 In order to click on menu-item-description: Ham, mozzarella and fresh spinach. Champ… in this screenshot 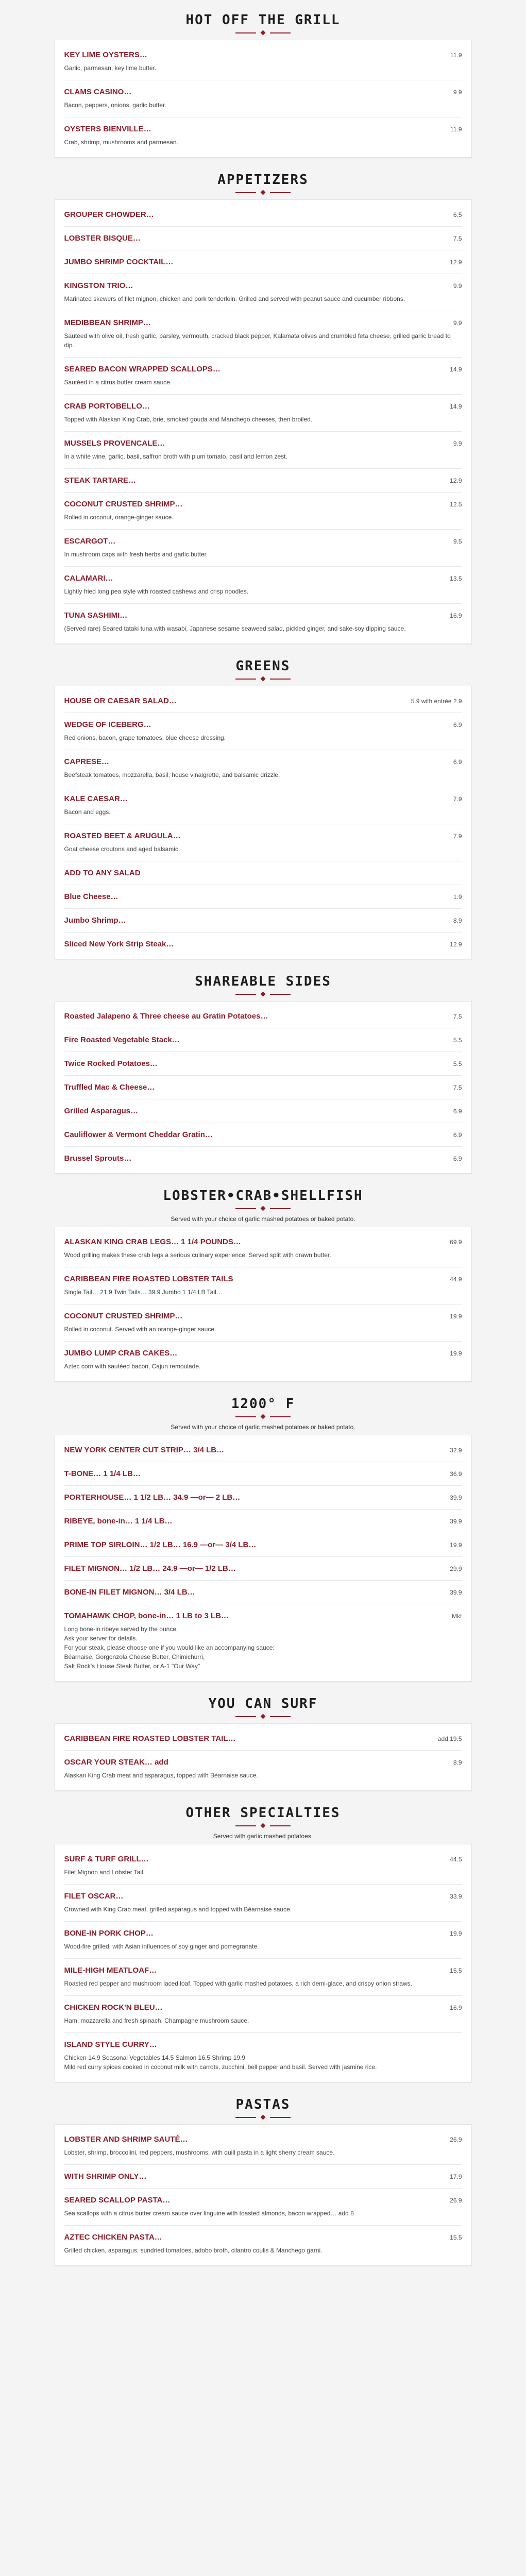, I will do `click(157, 2020)`.